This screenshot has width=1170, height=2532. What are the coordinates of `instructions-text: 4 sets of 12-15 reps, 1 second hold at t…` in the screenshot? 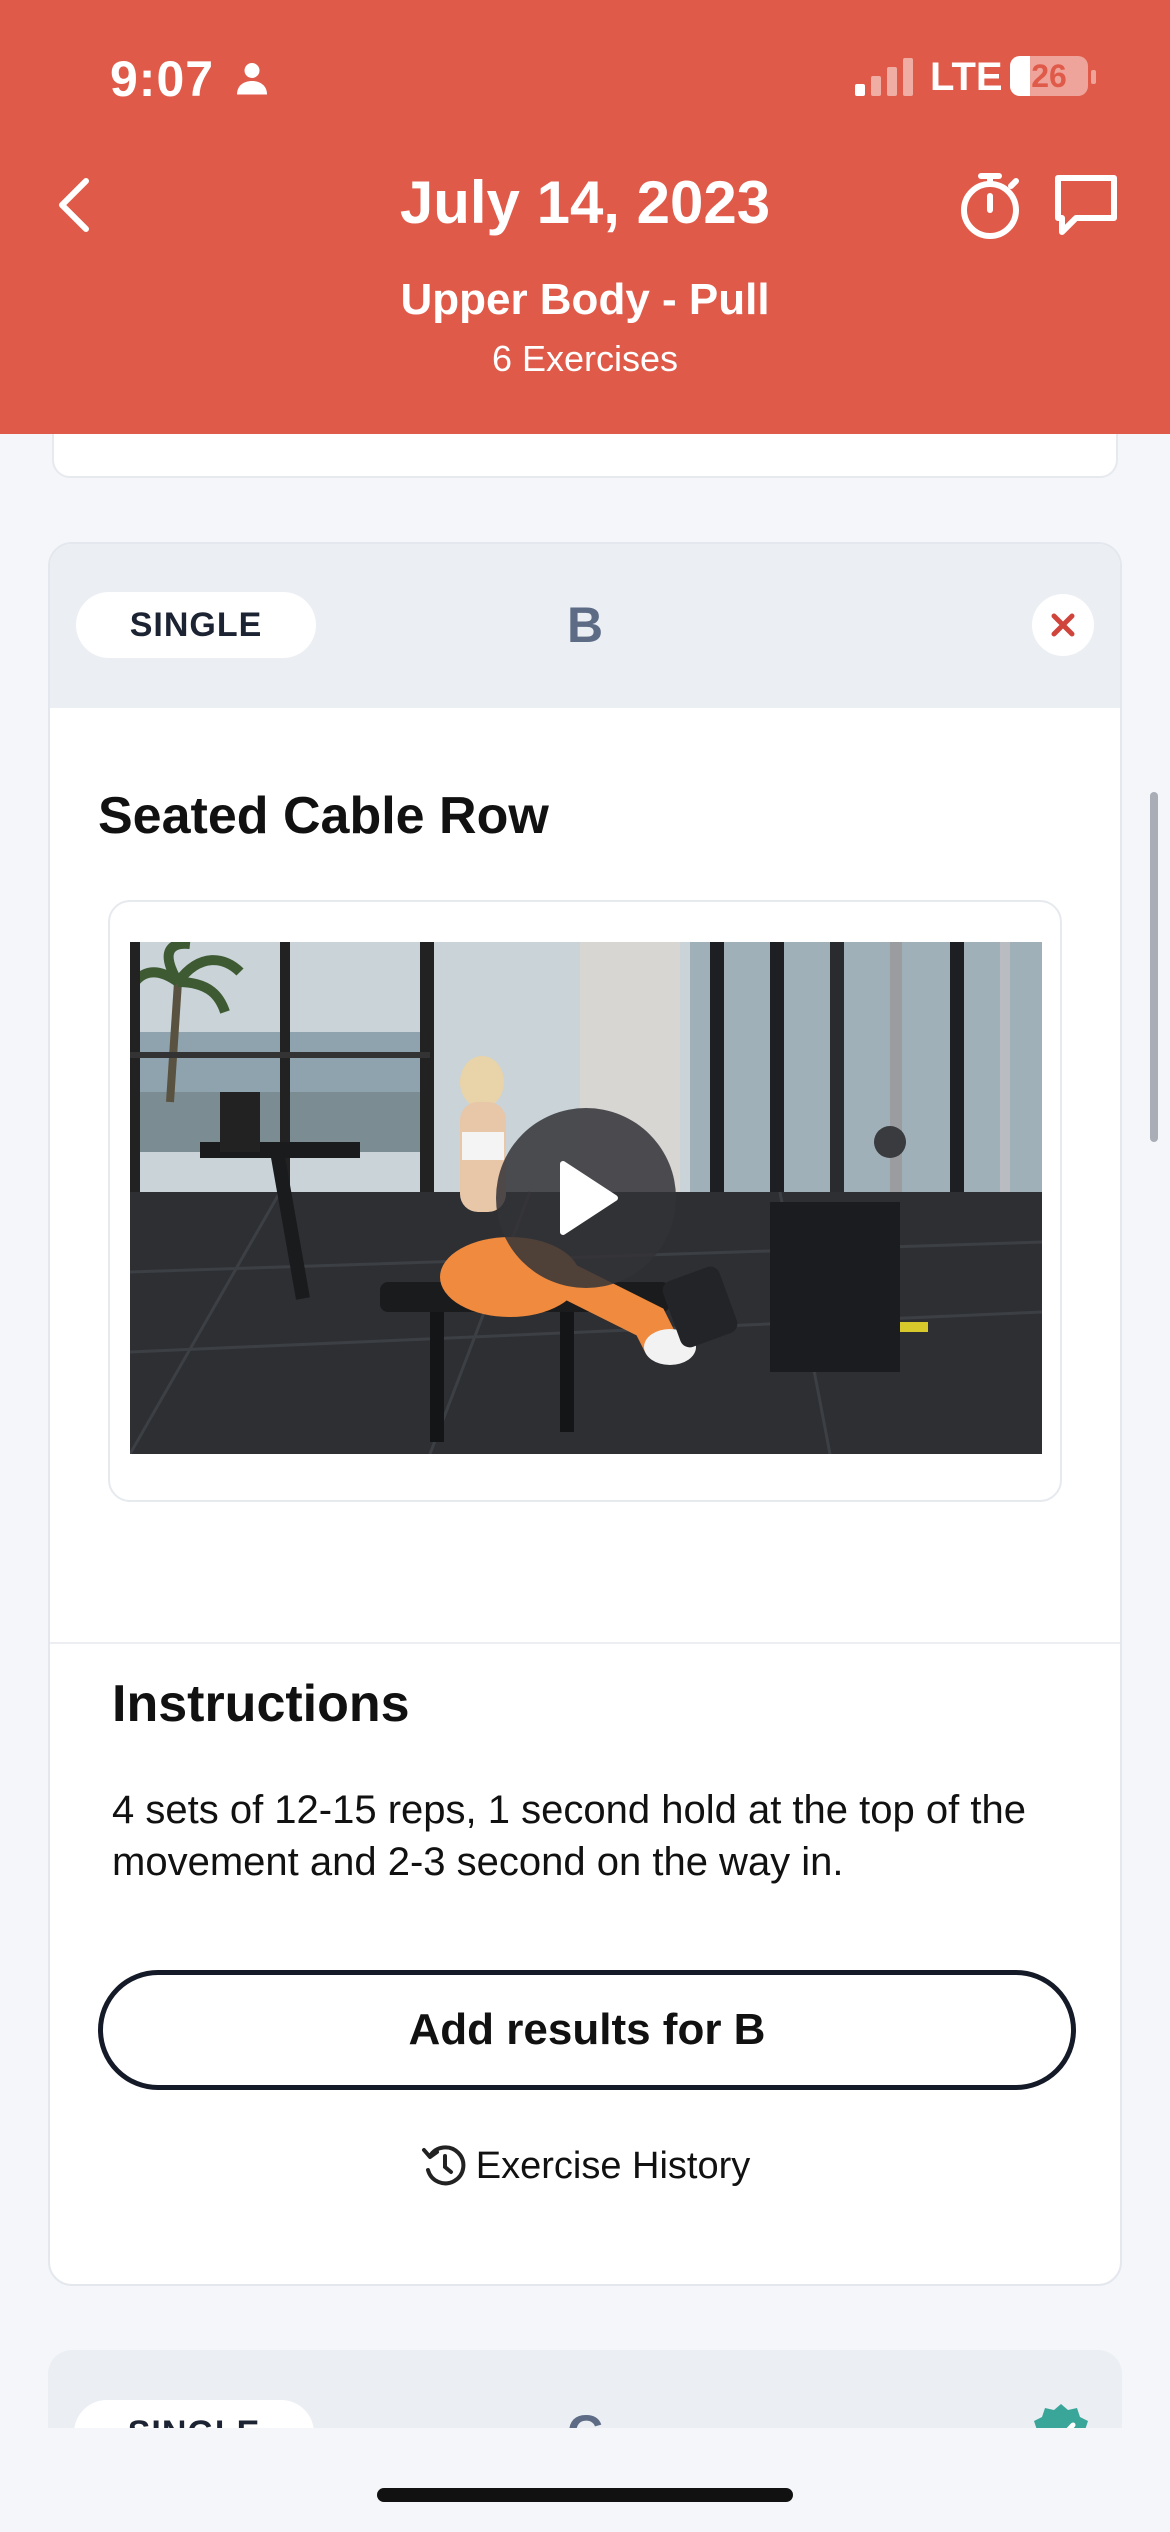 It's located at (569, 1836).